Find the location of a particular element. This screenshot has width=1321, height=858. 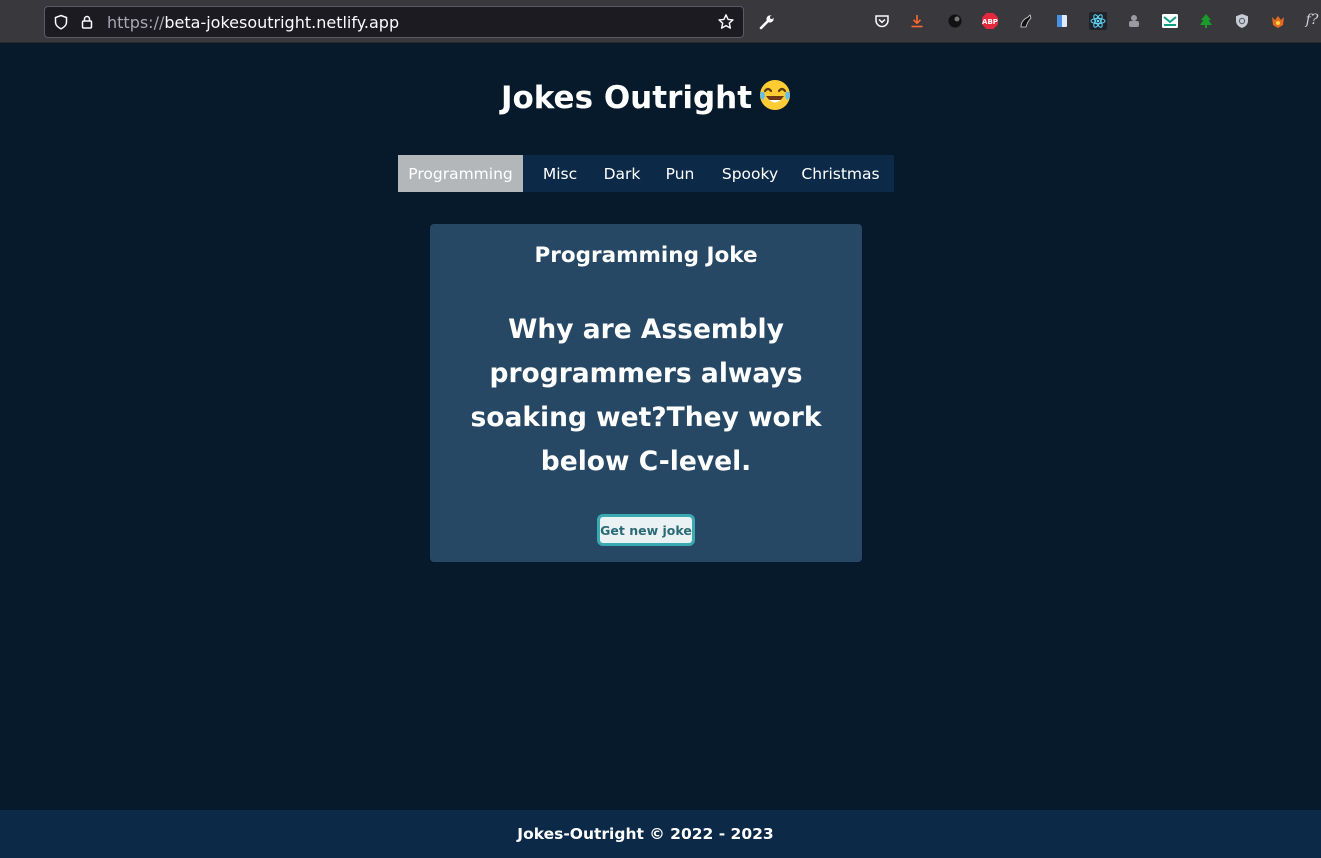

ext-book-icon is located at coordinates (1062, 21).